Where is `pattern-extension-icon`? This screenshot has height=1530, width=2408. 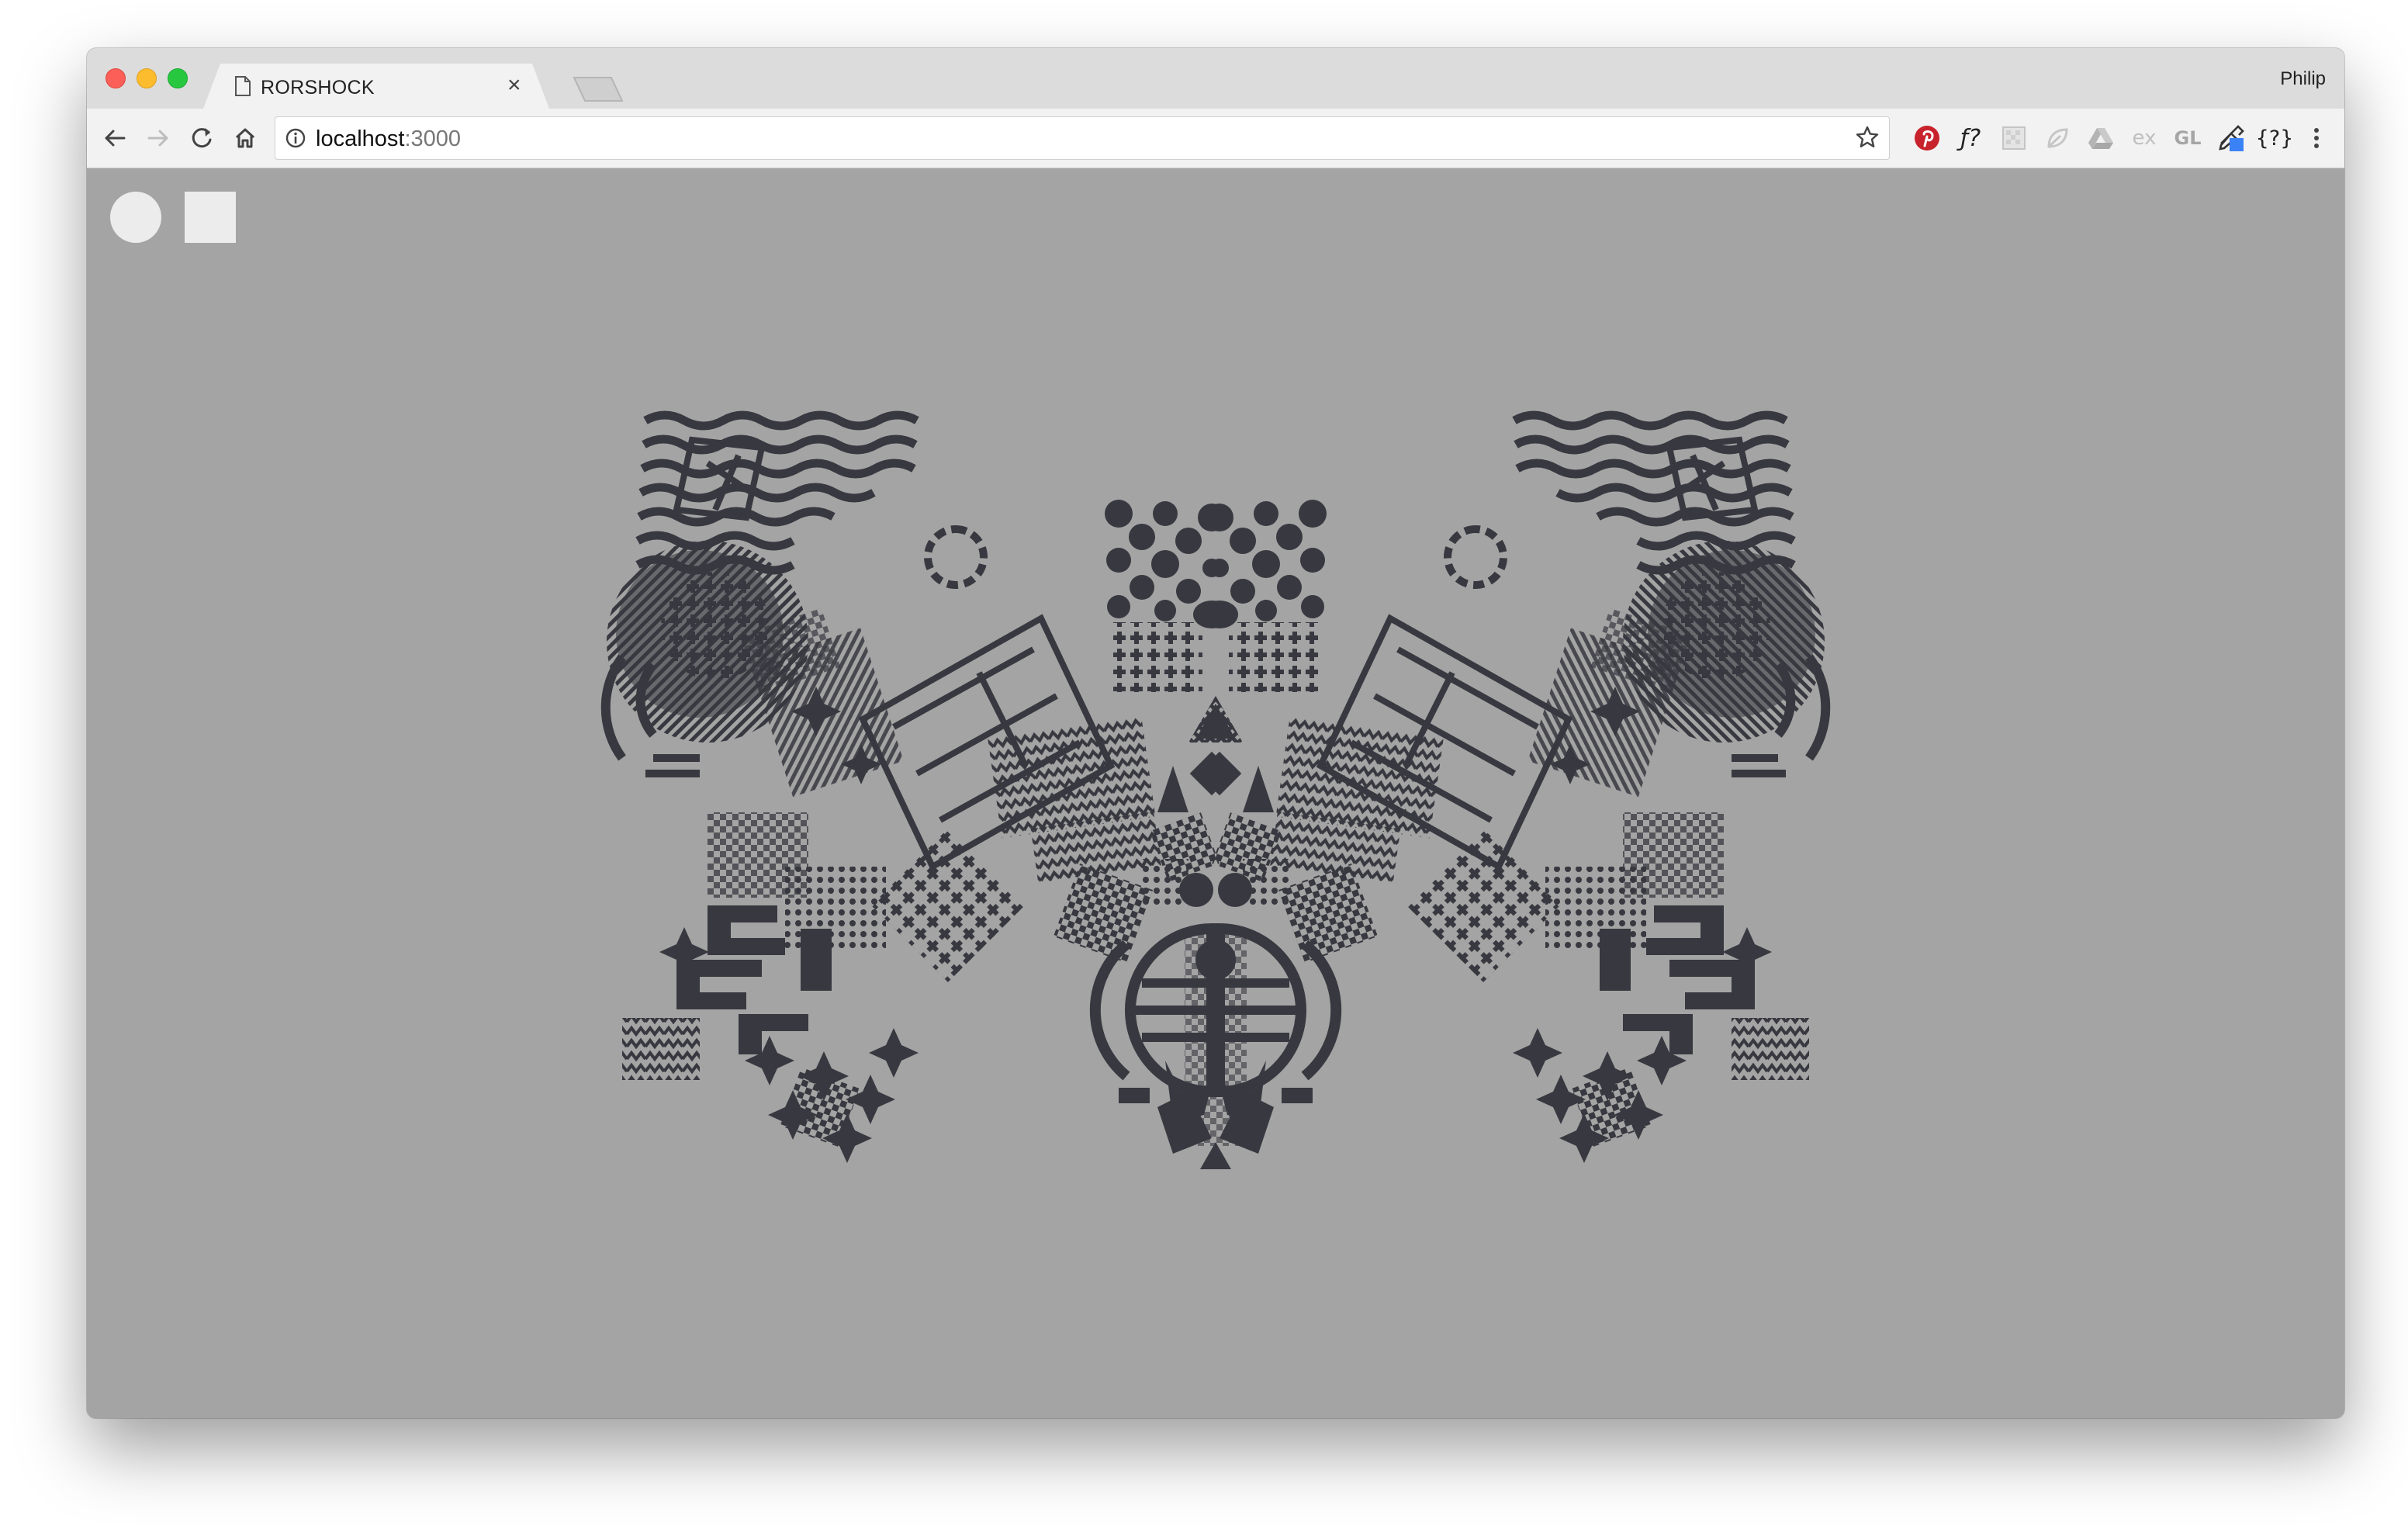 pattern-extension-icon is located at coordinates (2014, 138).